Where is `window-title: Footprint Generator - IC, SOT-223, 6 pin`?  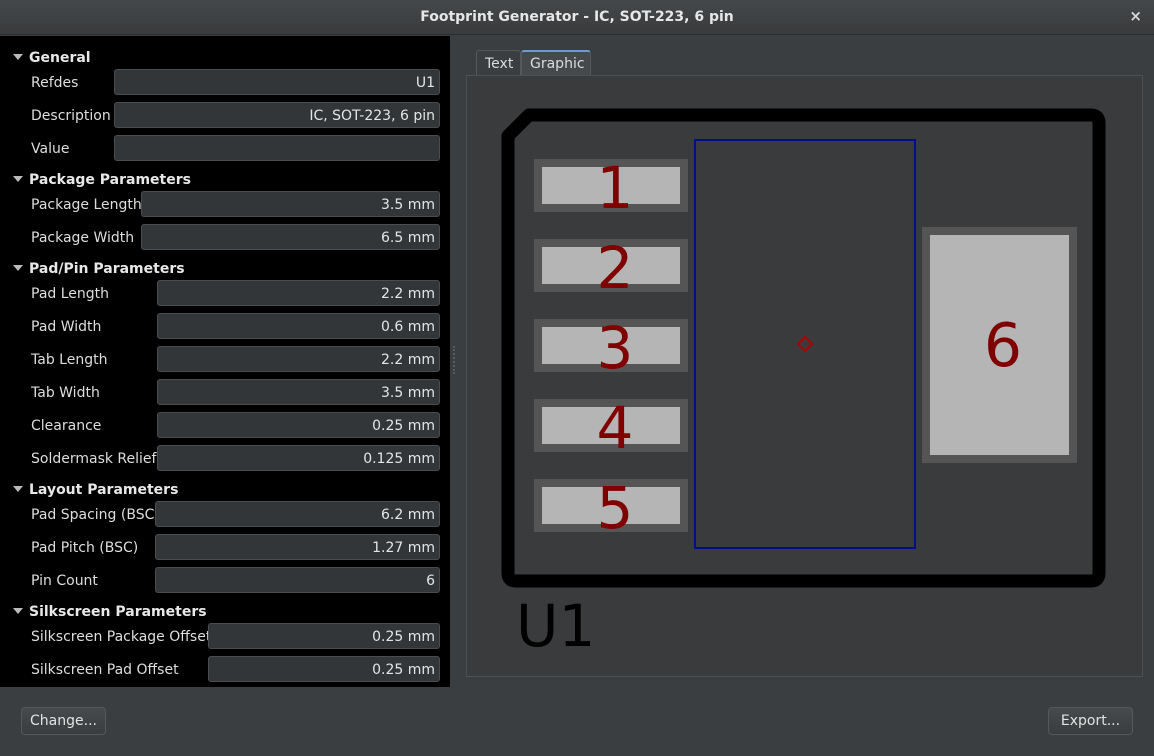 window-title: Footprint Generator - IC, SOT-223, 6 pin is located at coordinates (577, 17).